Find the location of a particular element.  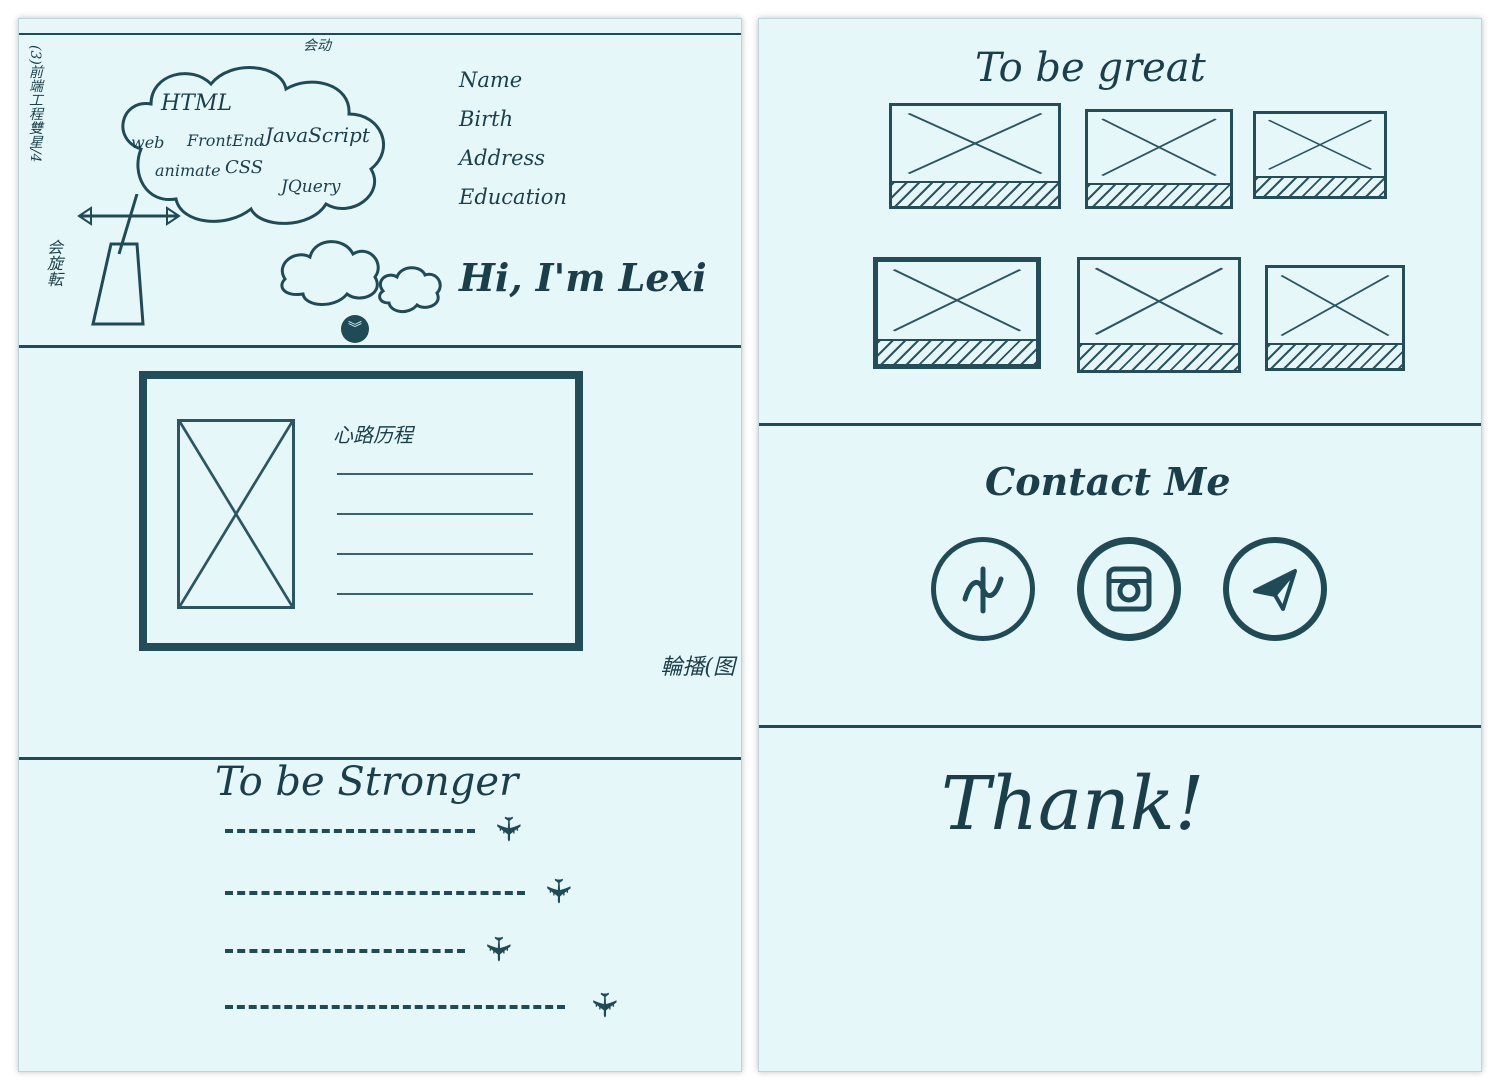

scroll-down-icon: ︾ is located at coordinates (355, 329).